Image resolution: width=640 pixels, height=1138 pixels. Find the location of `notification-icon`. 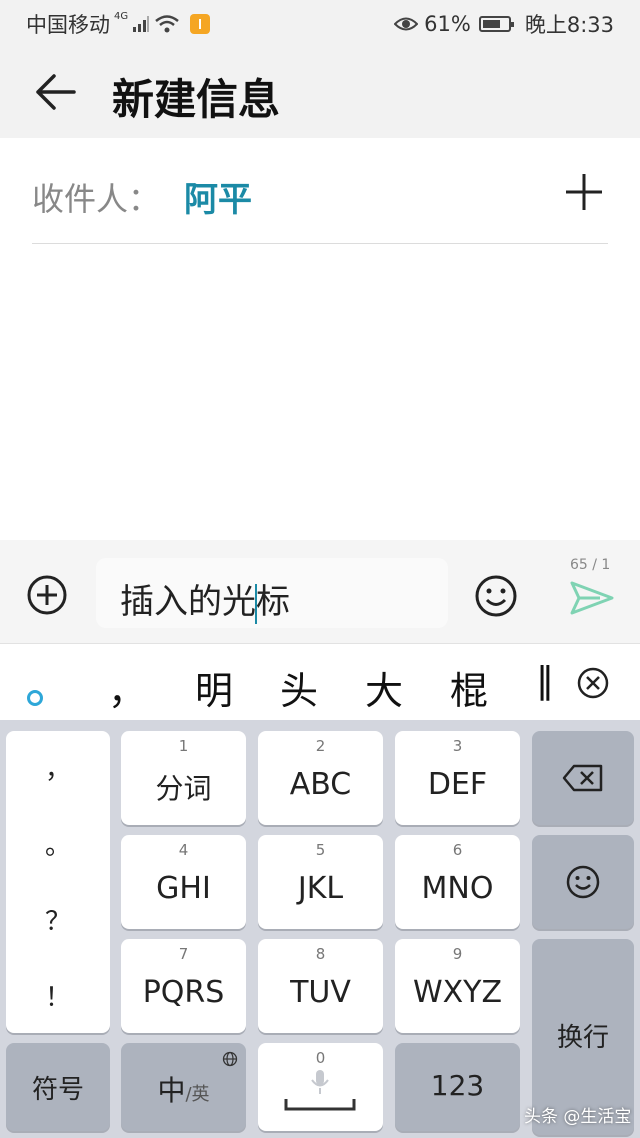

notification-icon is located at coordinates (200, 24).